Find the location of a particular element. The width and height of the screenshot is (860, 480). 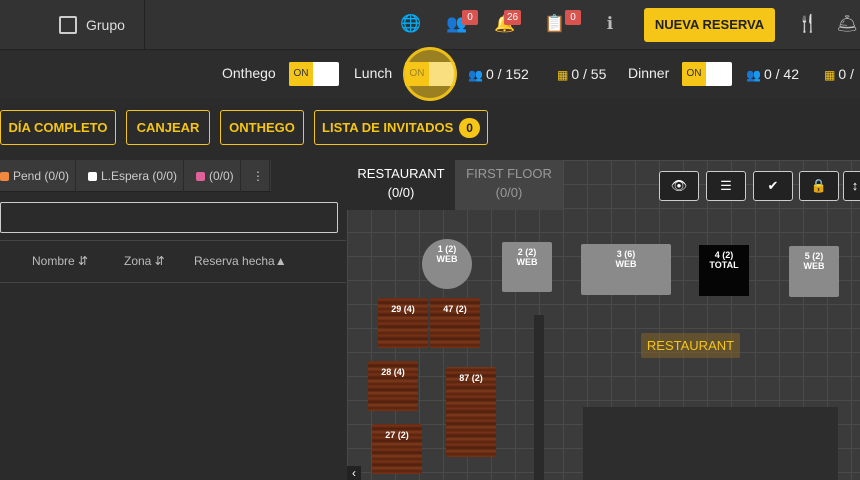

table-id: 3 (6) is located at coordinates (626, 254).